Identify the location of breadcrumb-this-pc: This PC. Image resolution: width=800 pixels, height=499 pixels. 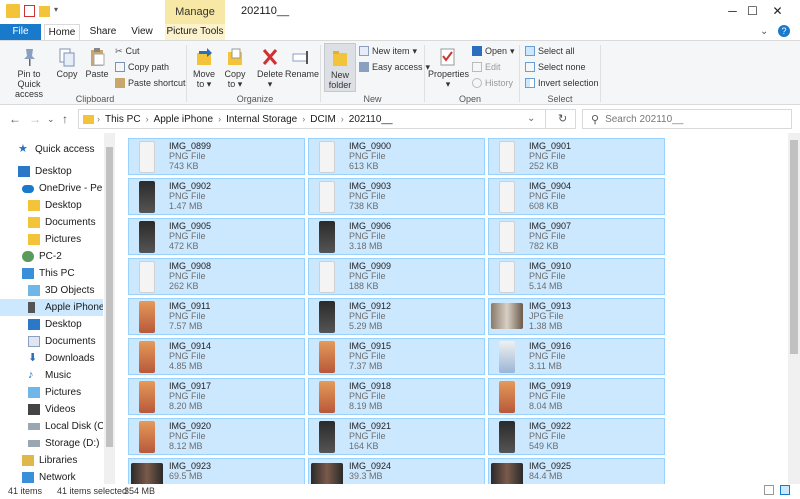
(123, 119).